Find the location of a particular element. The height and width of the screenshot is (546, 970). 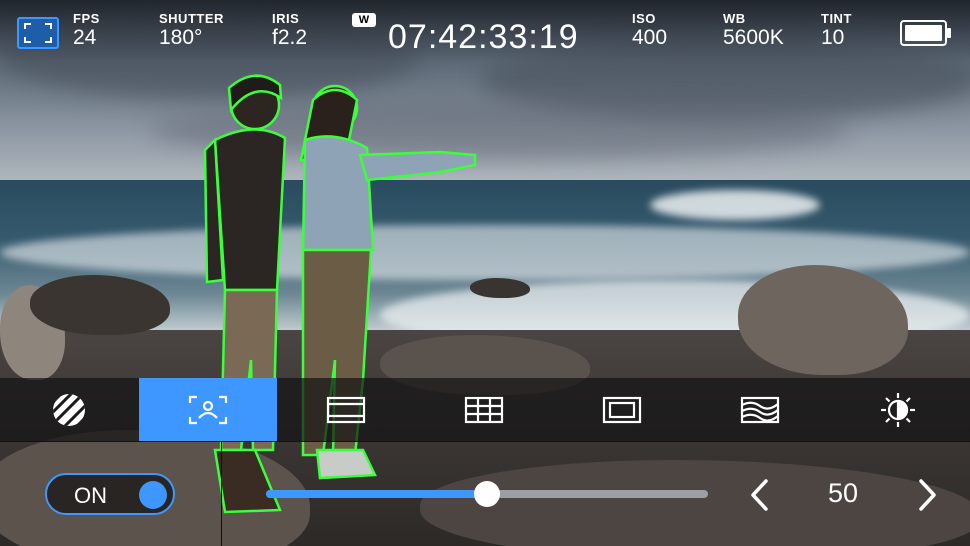

grid-icon is located at coordinates (484, 409).